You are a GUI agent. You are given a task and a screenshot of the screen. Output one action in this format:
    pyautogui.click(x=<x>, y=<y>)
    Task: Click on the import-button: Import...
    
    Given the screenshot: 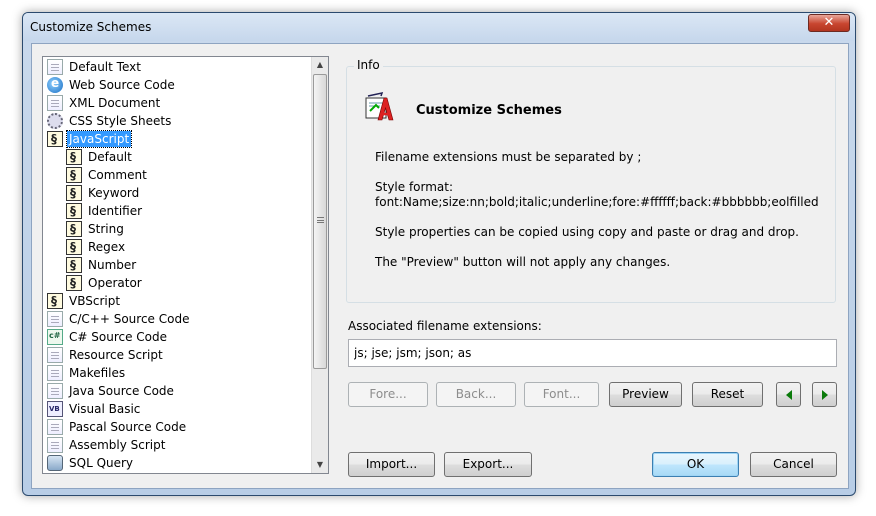 What is the action you would take?
    pyautogui.click(x=391, y=464)
    